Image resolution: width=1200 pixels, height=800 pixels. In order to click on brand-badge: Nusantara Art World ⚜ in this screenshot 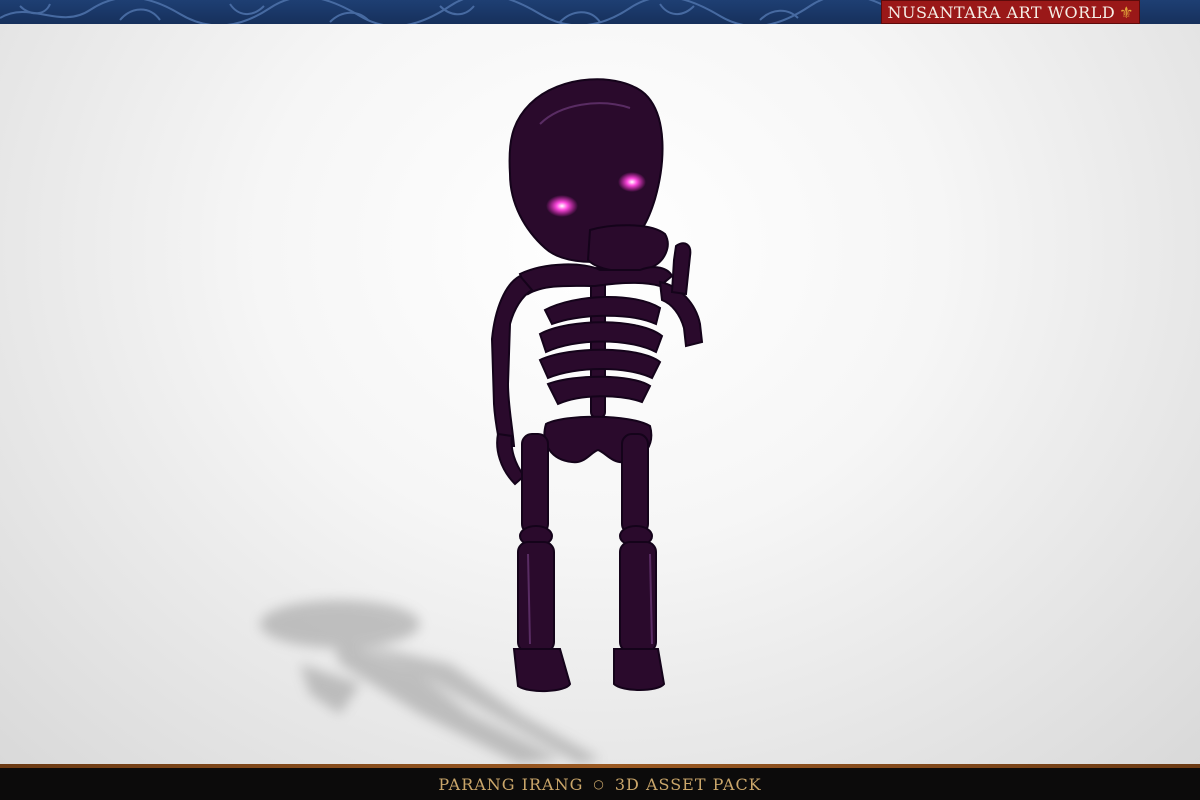, I will do `click(1010, 12)`.